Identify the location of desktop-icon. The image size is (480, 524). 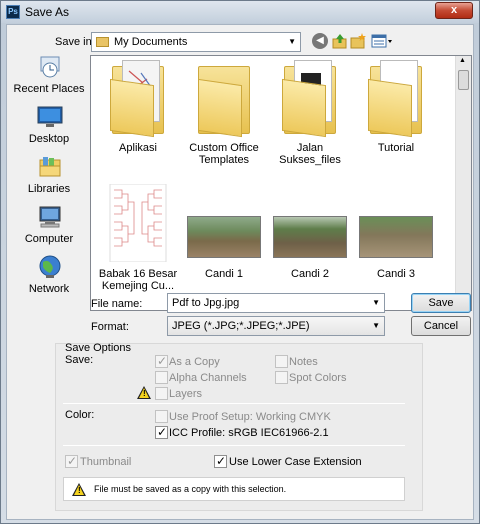
(50, 116).